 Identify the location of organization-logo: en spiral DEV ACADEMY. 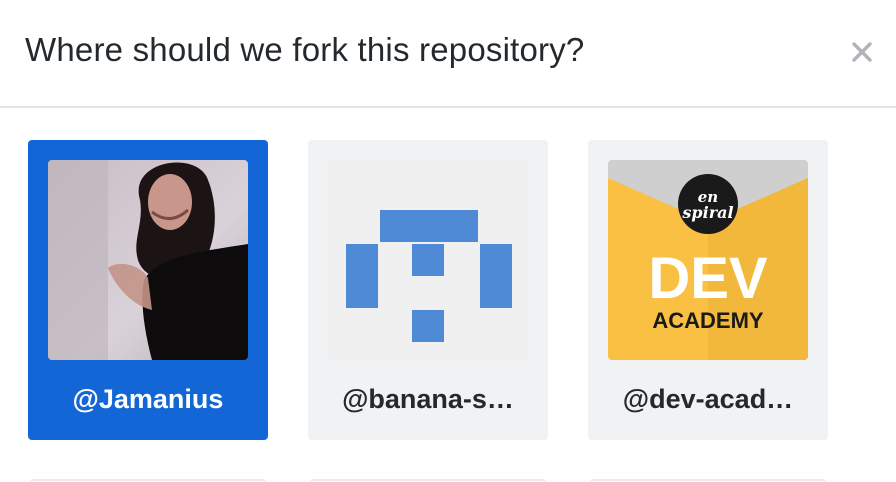
(708, 260).